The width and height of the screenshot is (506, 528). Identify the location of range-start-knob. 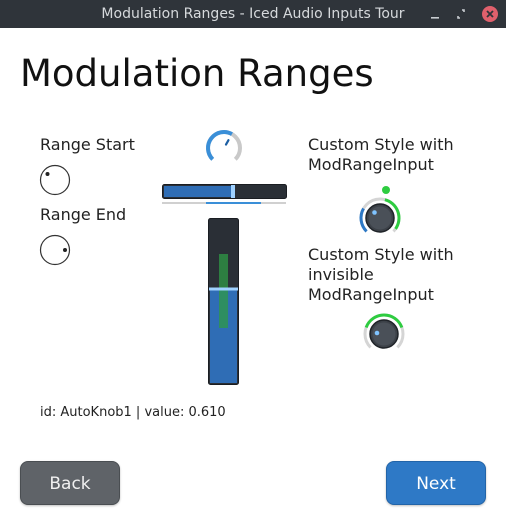
(55, 182).